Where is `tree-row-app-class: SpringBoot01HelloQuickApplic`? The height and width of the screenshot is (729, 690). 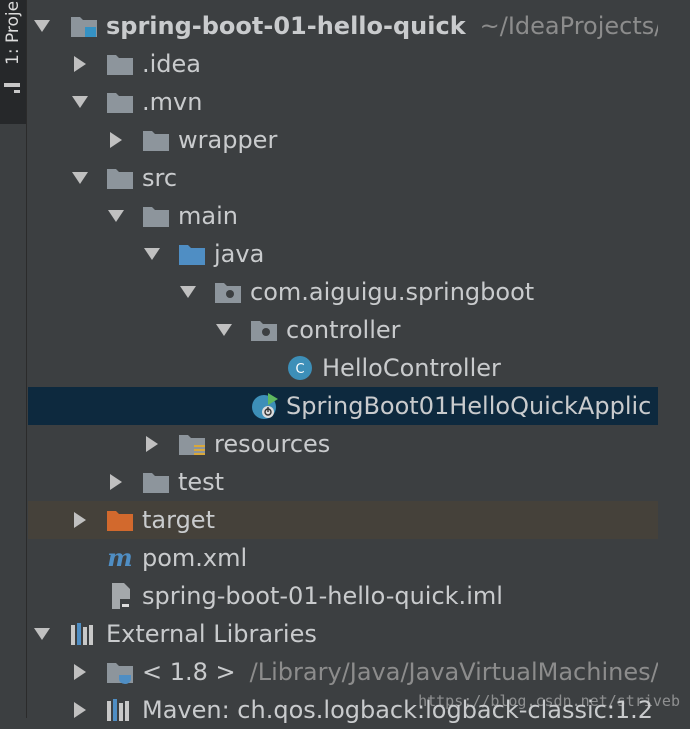 tree-row-app-class: SpringBoot01HelloQuickApplic is located at coordinates (343, 406).